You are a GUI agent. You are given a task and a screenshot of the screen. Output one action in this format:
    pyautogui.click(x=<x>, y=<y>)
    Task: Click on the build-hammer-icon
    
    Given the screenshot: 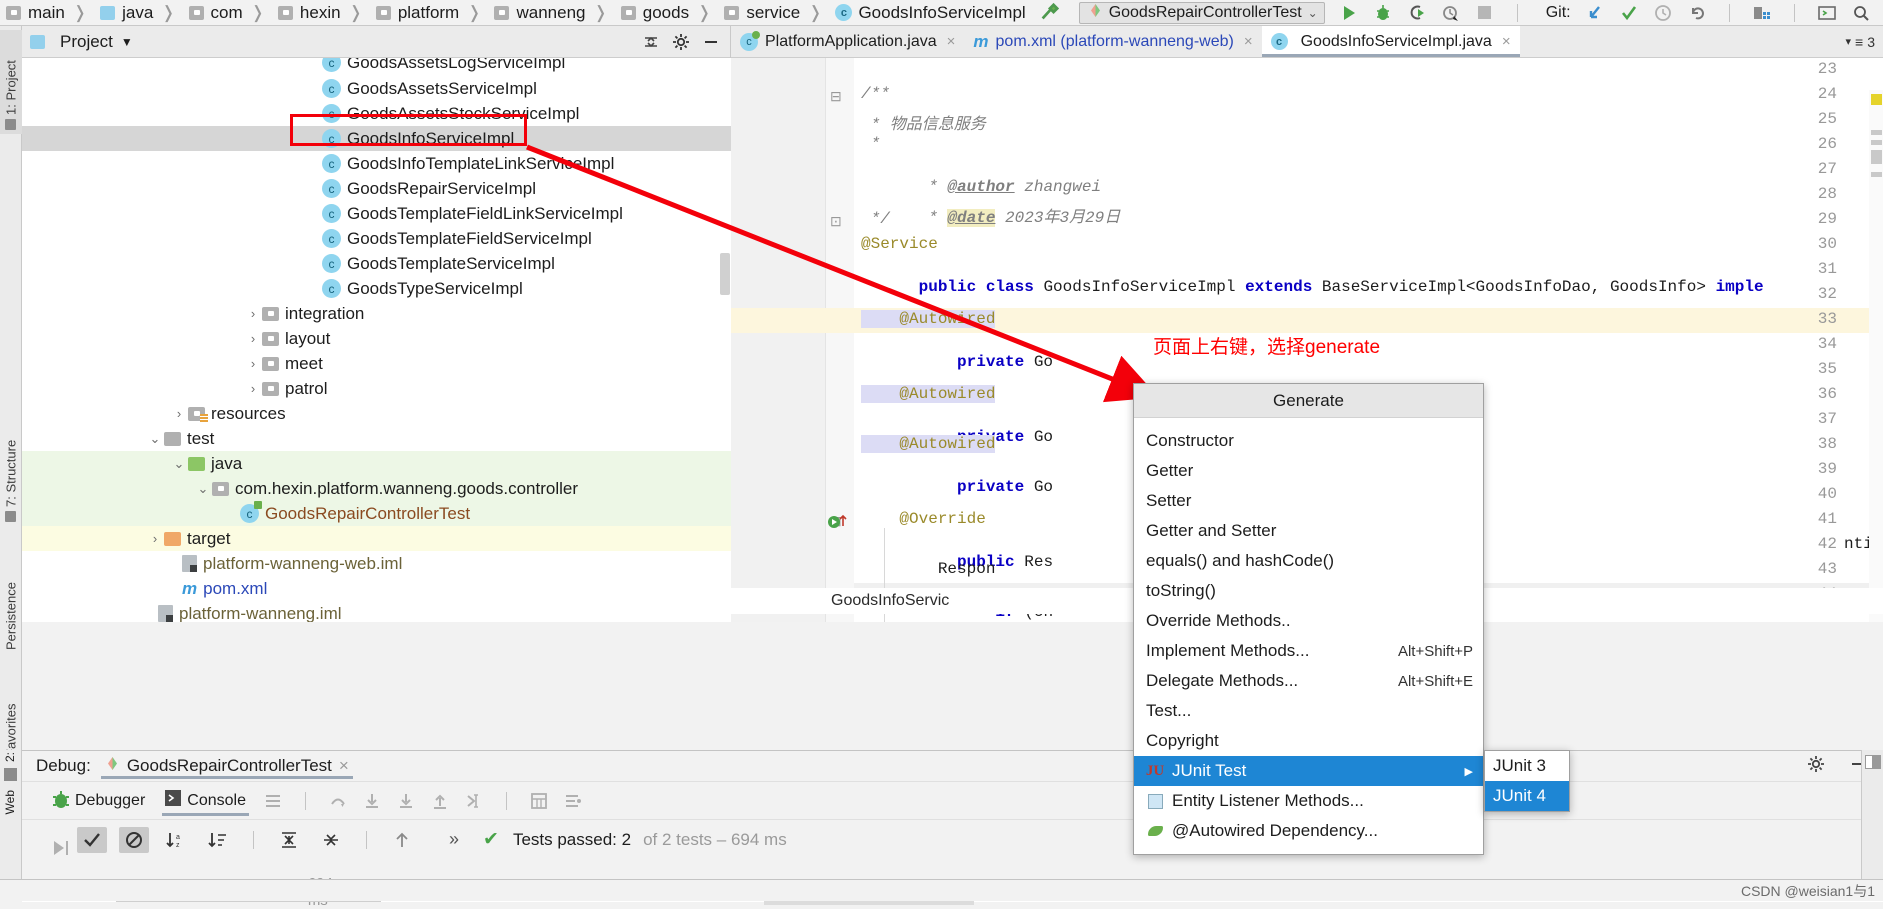 What is the action you would take?
    pyautogui.click(x=1049, y=13)
    